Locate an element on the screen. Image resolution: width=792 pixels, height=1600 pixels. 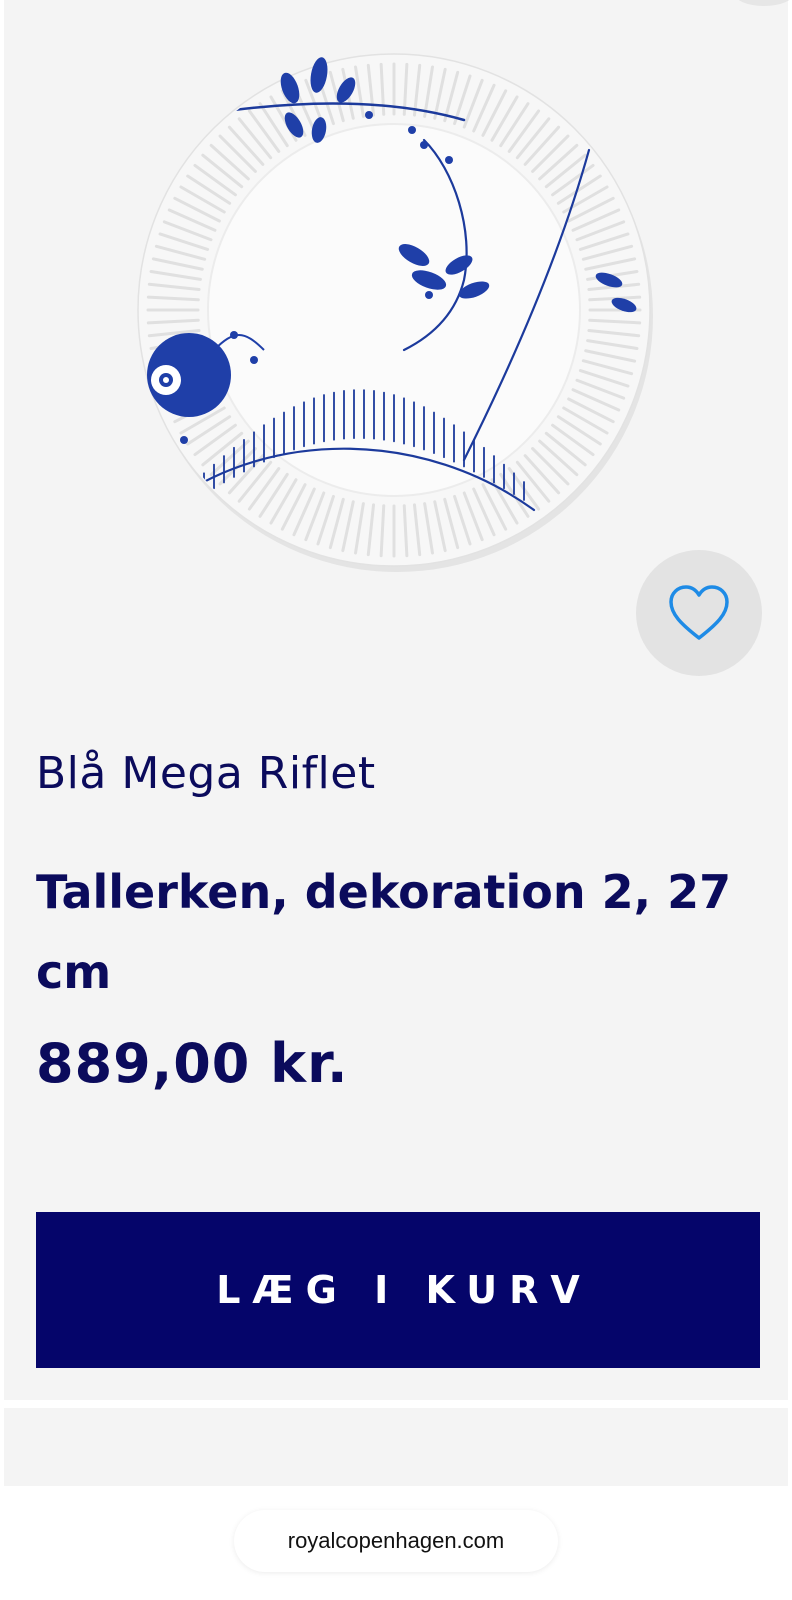
heart-outline-icon is located at coordinates (699, 612).